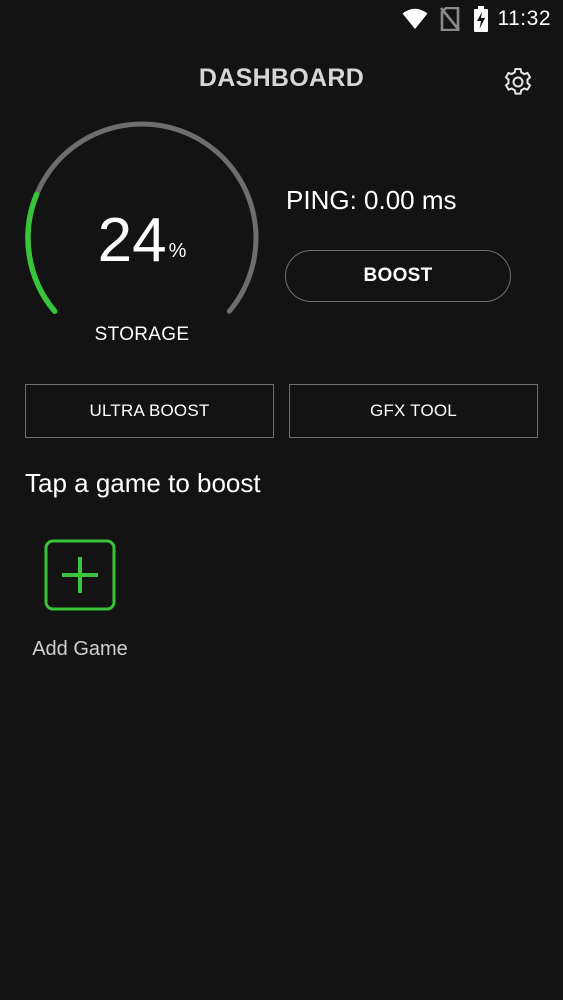 The image size is (563, 1000). I want to click on add-game-button: Add Game, so click(80, 603).